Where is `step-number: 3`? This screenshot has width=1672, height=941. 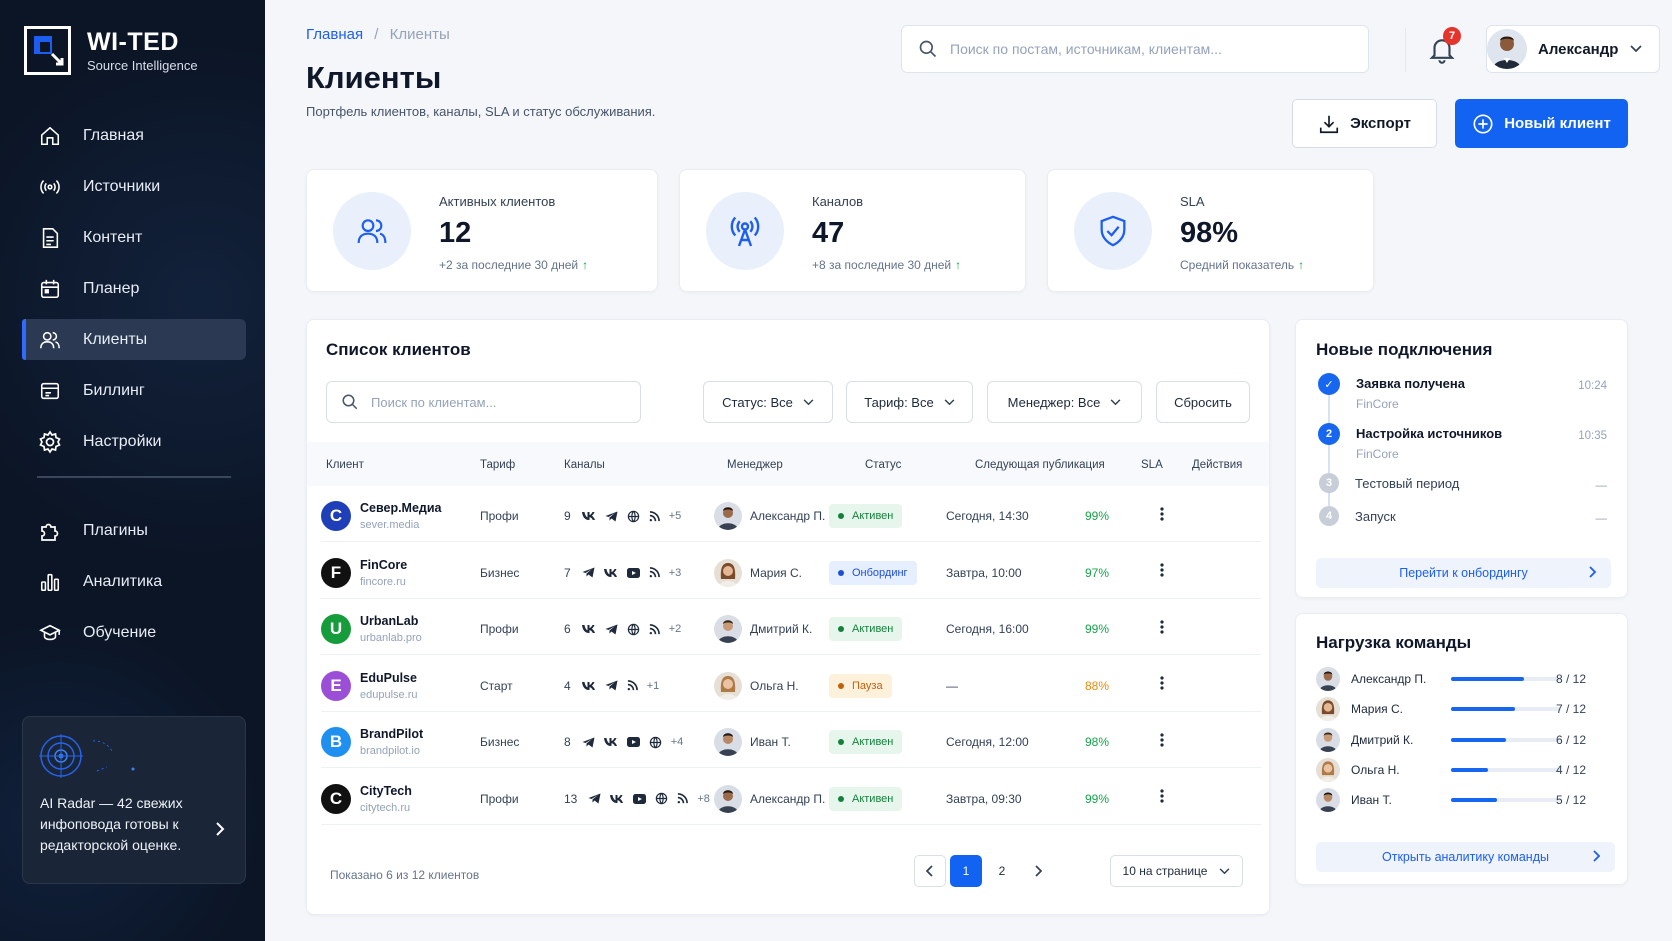 step-number: 3 is located at coordinates (1329, 483).